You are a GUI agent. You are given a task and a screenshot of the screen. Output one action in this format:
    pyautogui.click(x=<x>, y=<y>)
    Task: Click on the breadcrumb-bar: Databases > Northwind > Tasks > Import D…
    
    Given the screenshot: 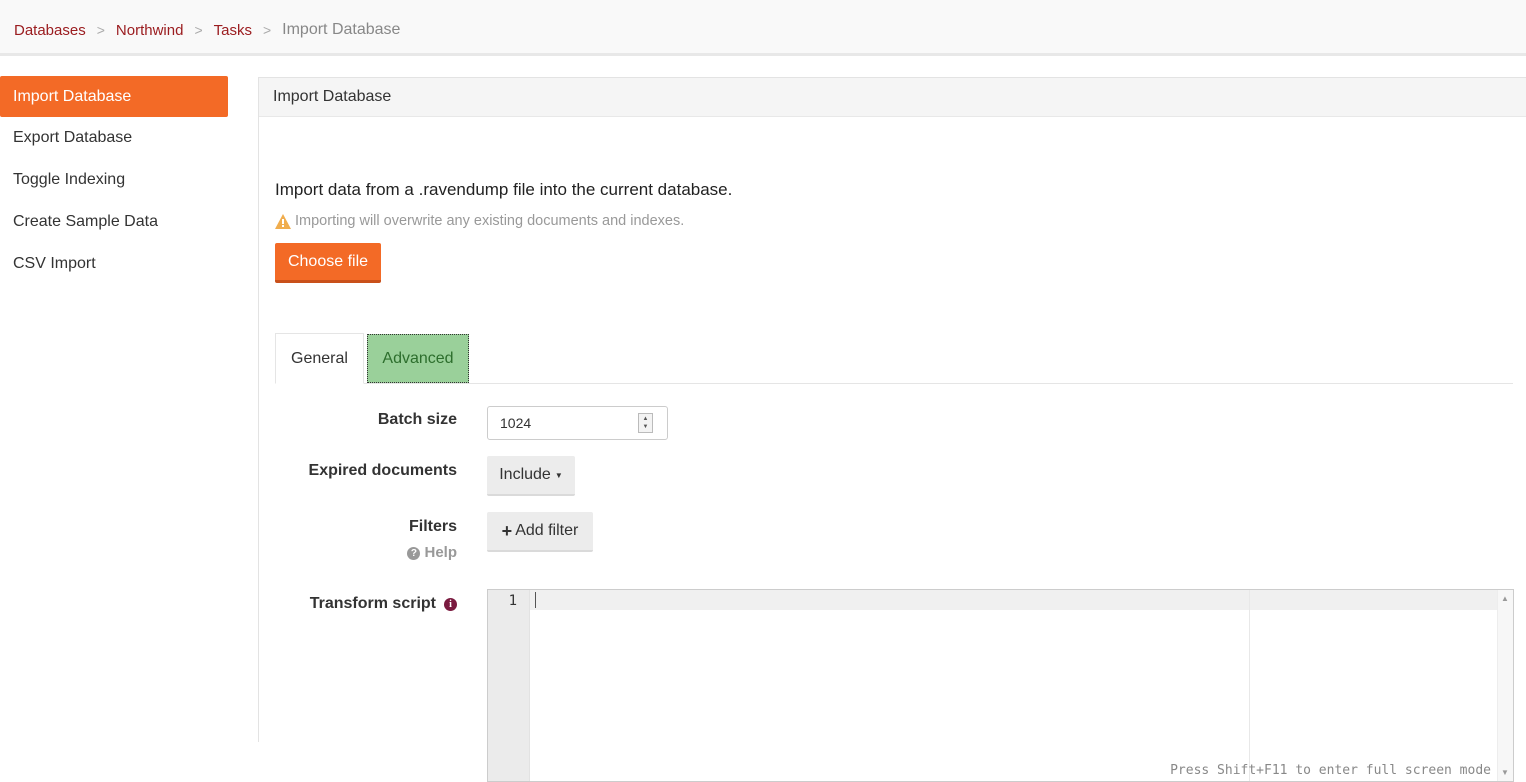 What is the action you would take?
    pyautogui.click(x=763, y=28)
    